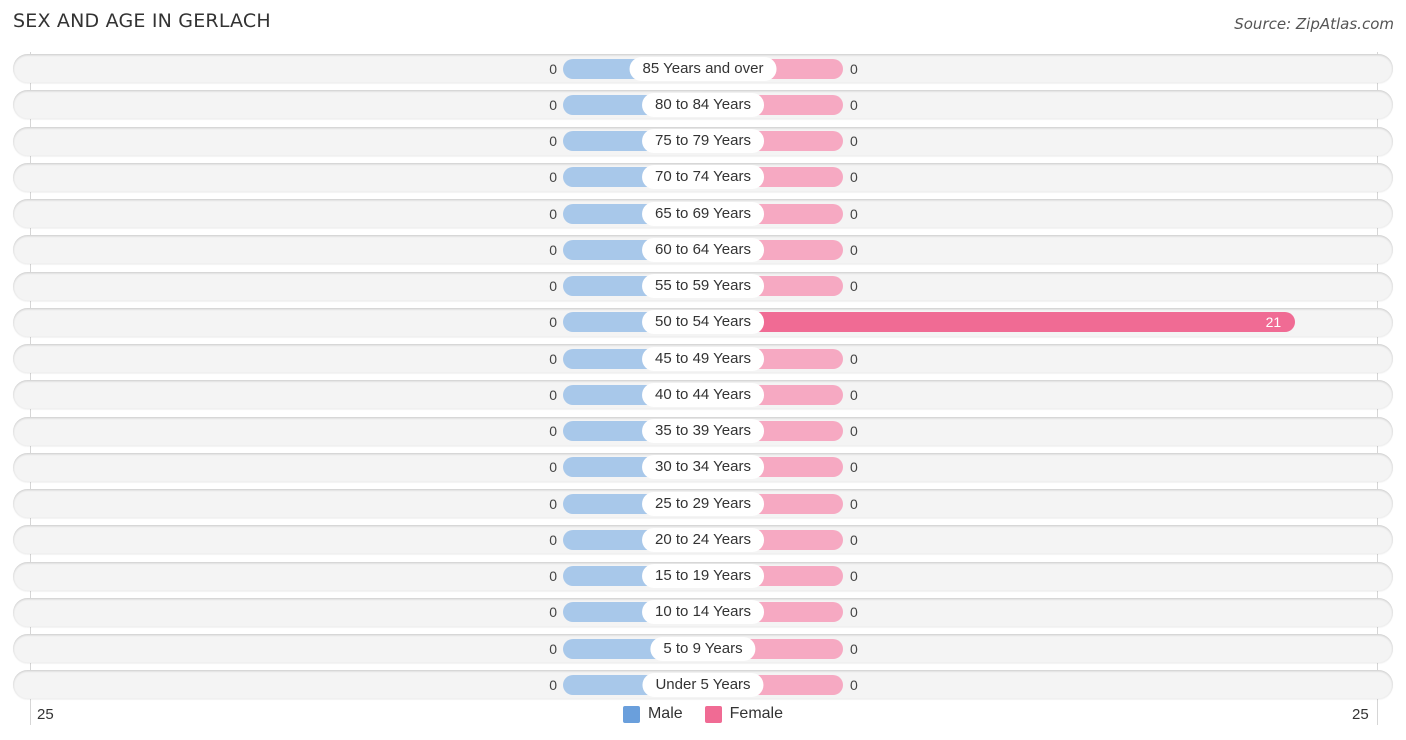  I want to click on legend: Male Female, so click(703, 714).